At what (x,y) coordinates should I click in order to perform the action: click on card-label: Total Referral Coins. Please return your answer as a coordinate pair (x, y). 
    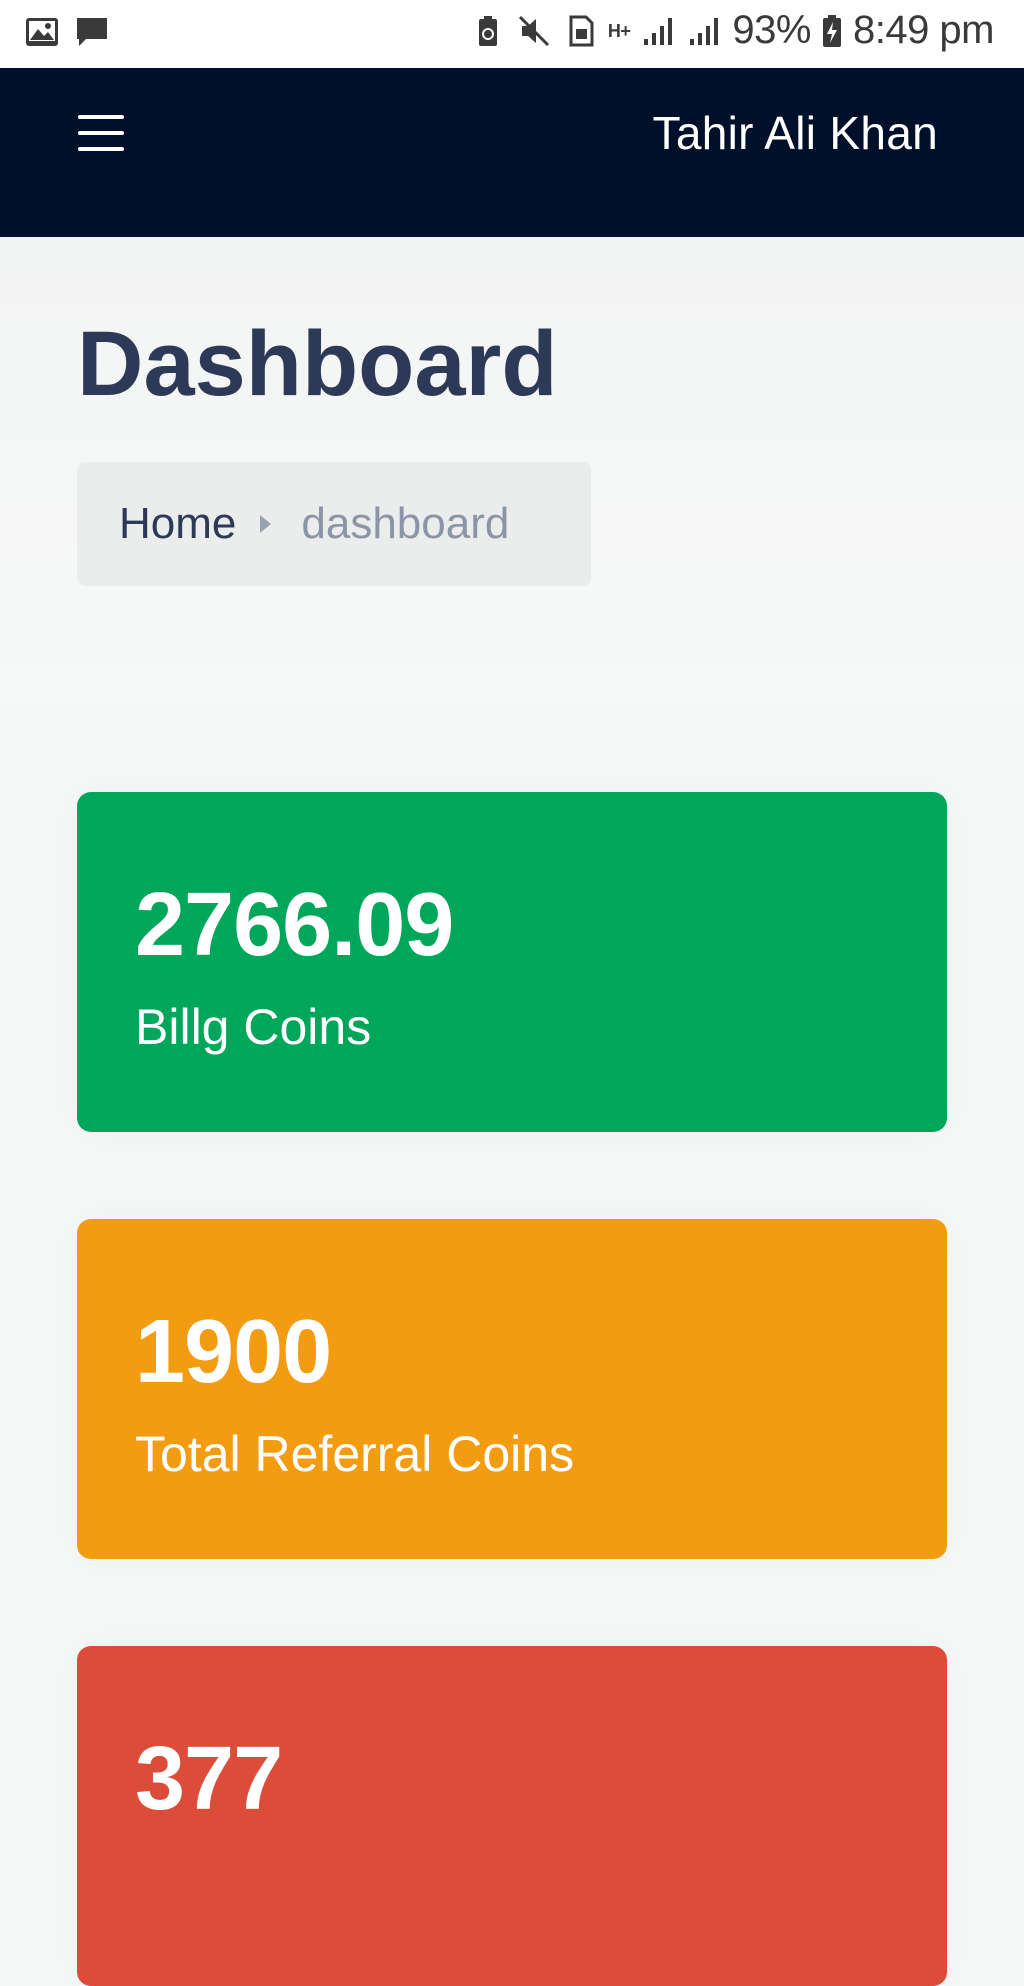
    Looking at the image, I should click on (355, 1454).